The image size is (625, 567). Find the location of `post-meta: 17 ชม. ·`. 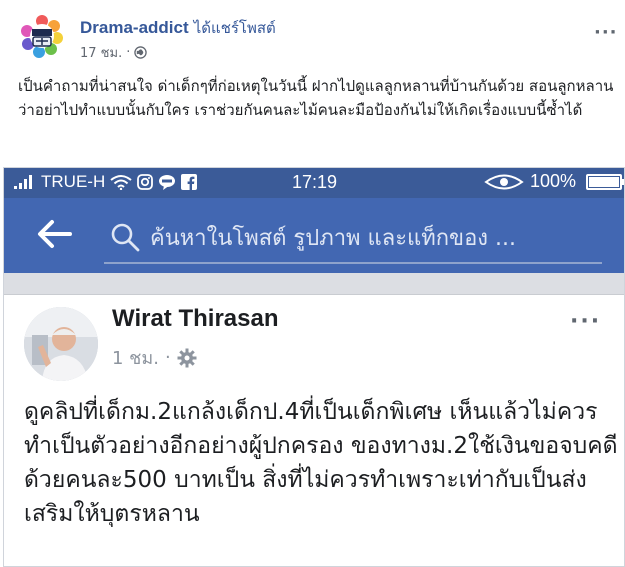

post-meta: 17 ชม. · is located at coordinates (114, 52).